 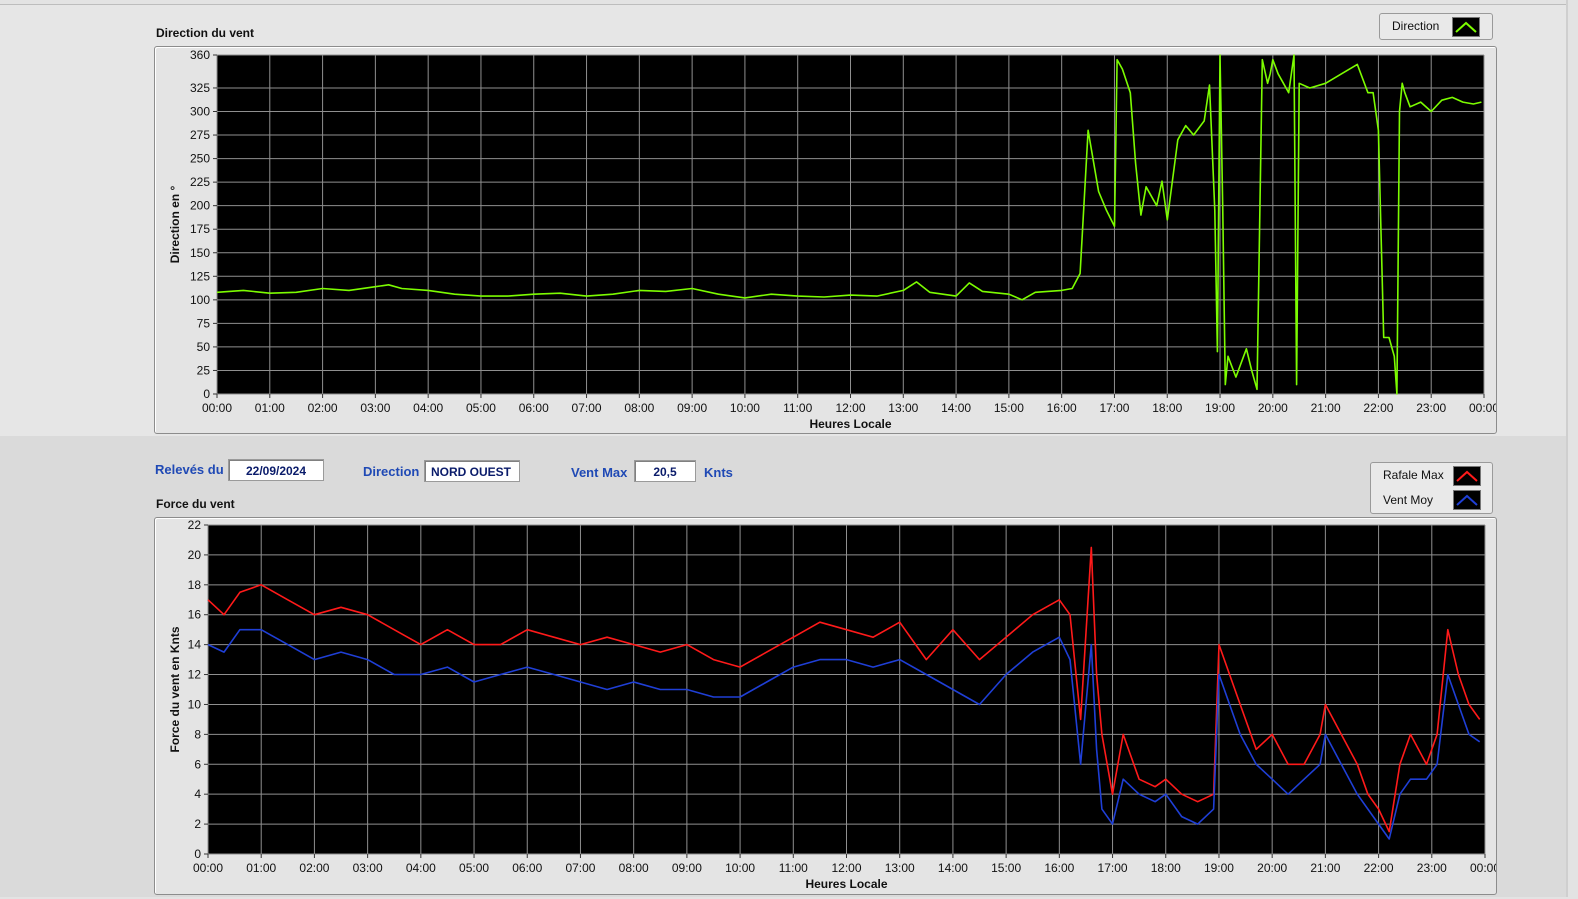 I want to click on y-tick-label: 50, so click(x=204, y=347).